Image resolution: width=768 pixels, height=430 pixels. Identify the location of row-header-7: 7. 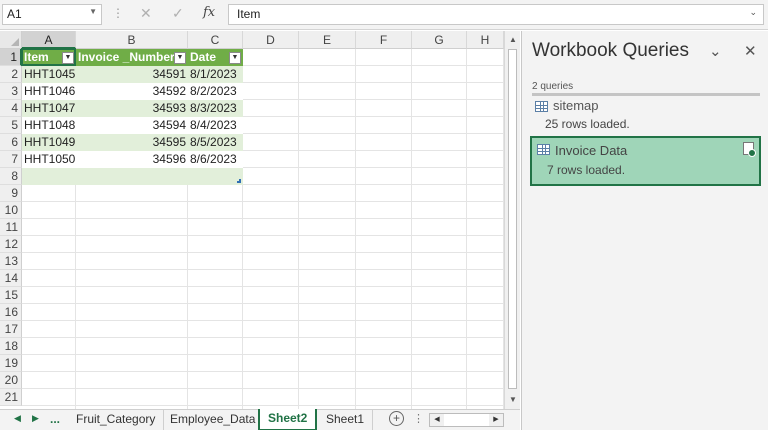
(11, 159).